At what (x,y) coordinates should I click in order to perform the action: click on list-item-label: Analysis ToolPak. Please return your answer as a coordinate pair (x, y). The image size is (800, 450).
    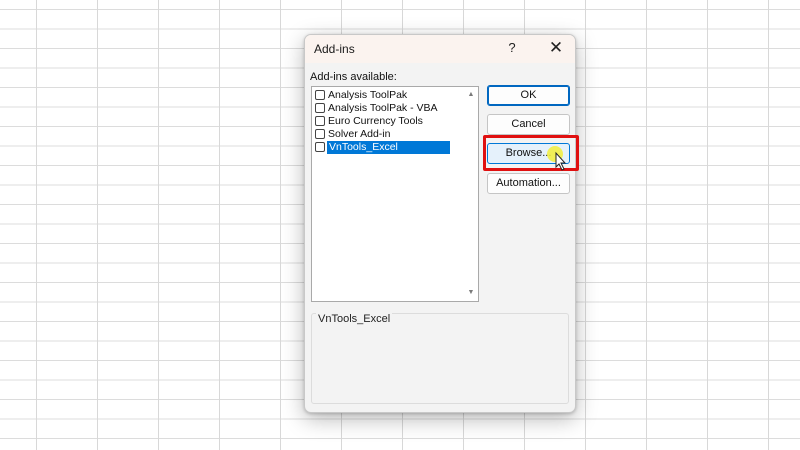
    Looking at the image, I should click on (368, 95).